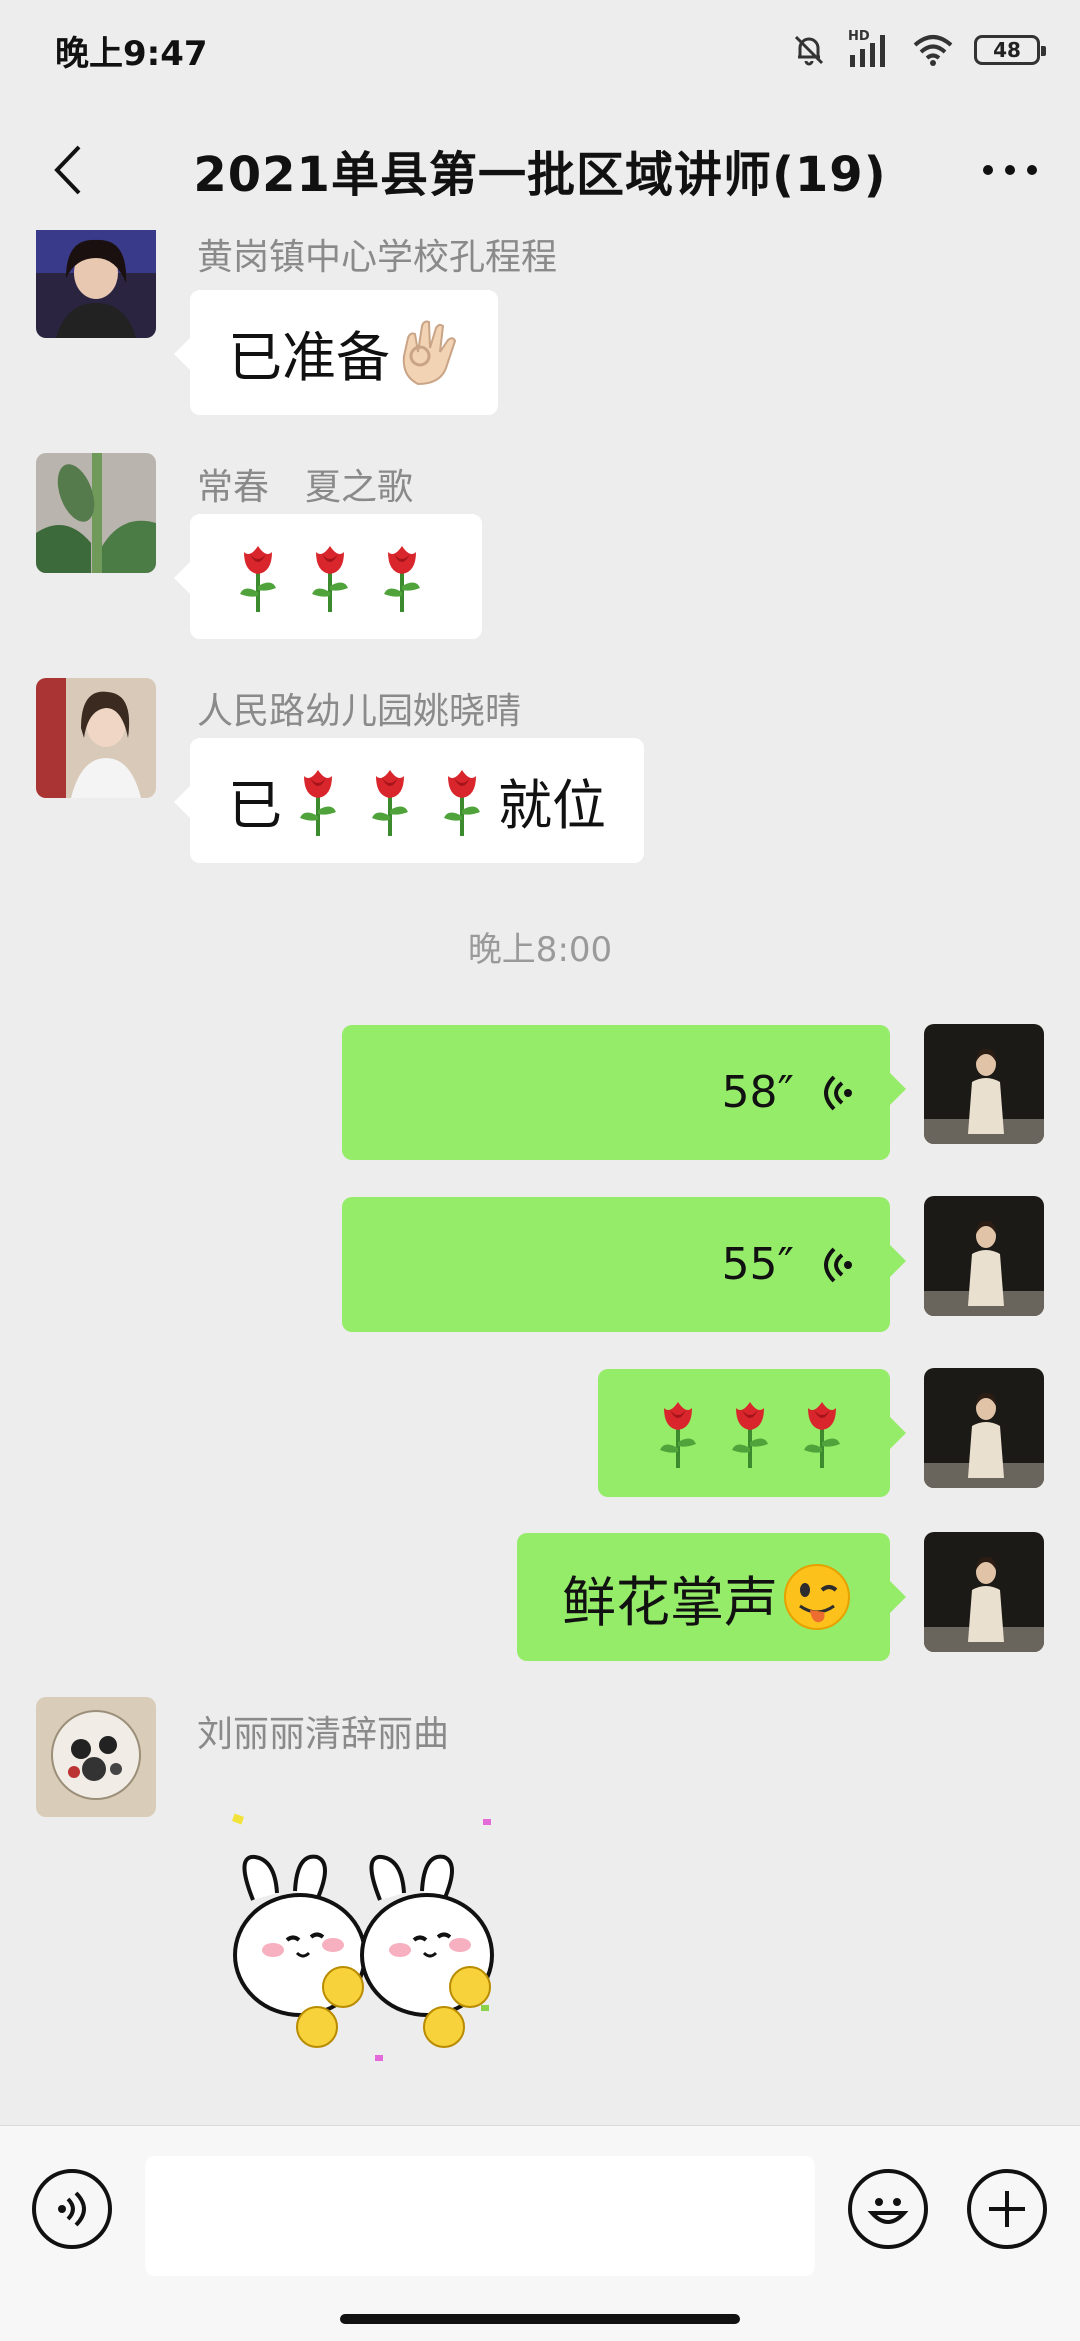 Image resolution: width=1080 pixels, height=2341 pixels. What do you see at coordinates (540, 950) in the screenshot?
I see `timestamp: 晚上8:00` at bounding box center [540, 950].